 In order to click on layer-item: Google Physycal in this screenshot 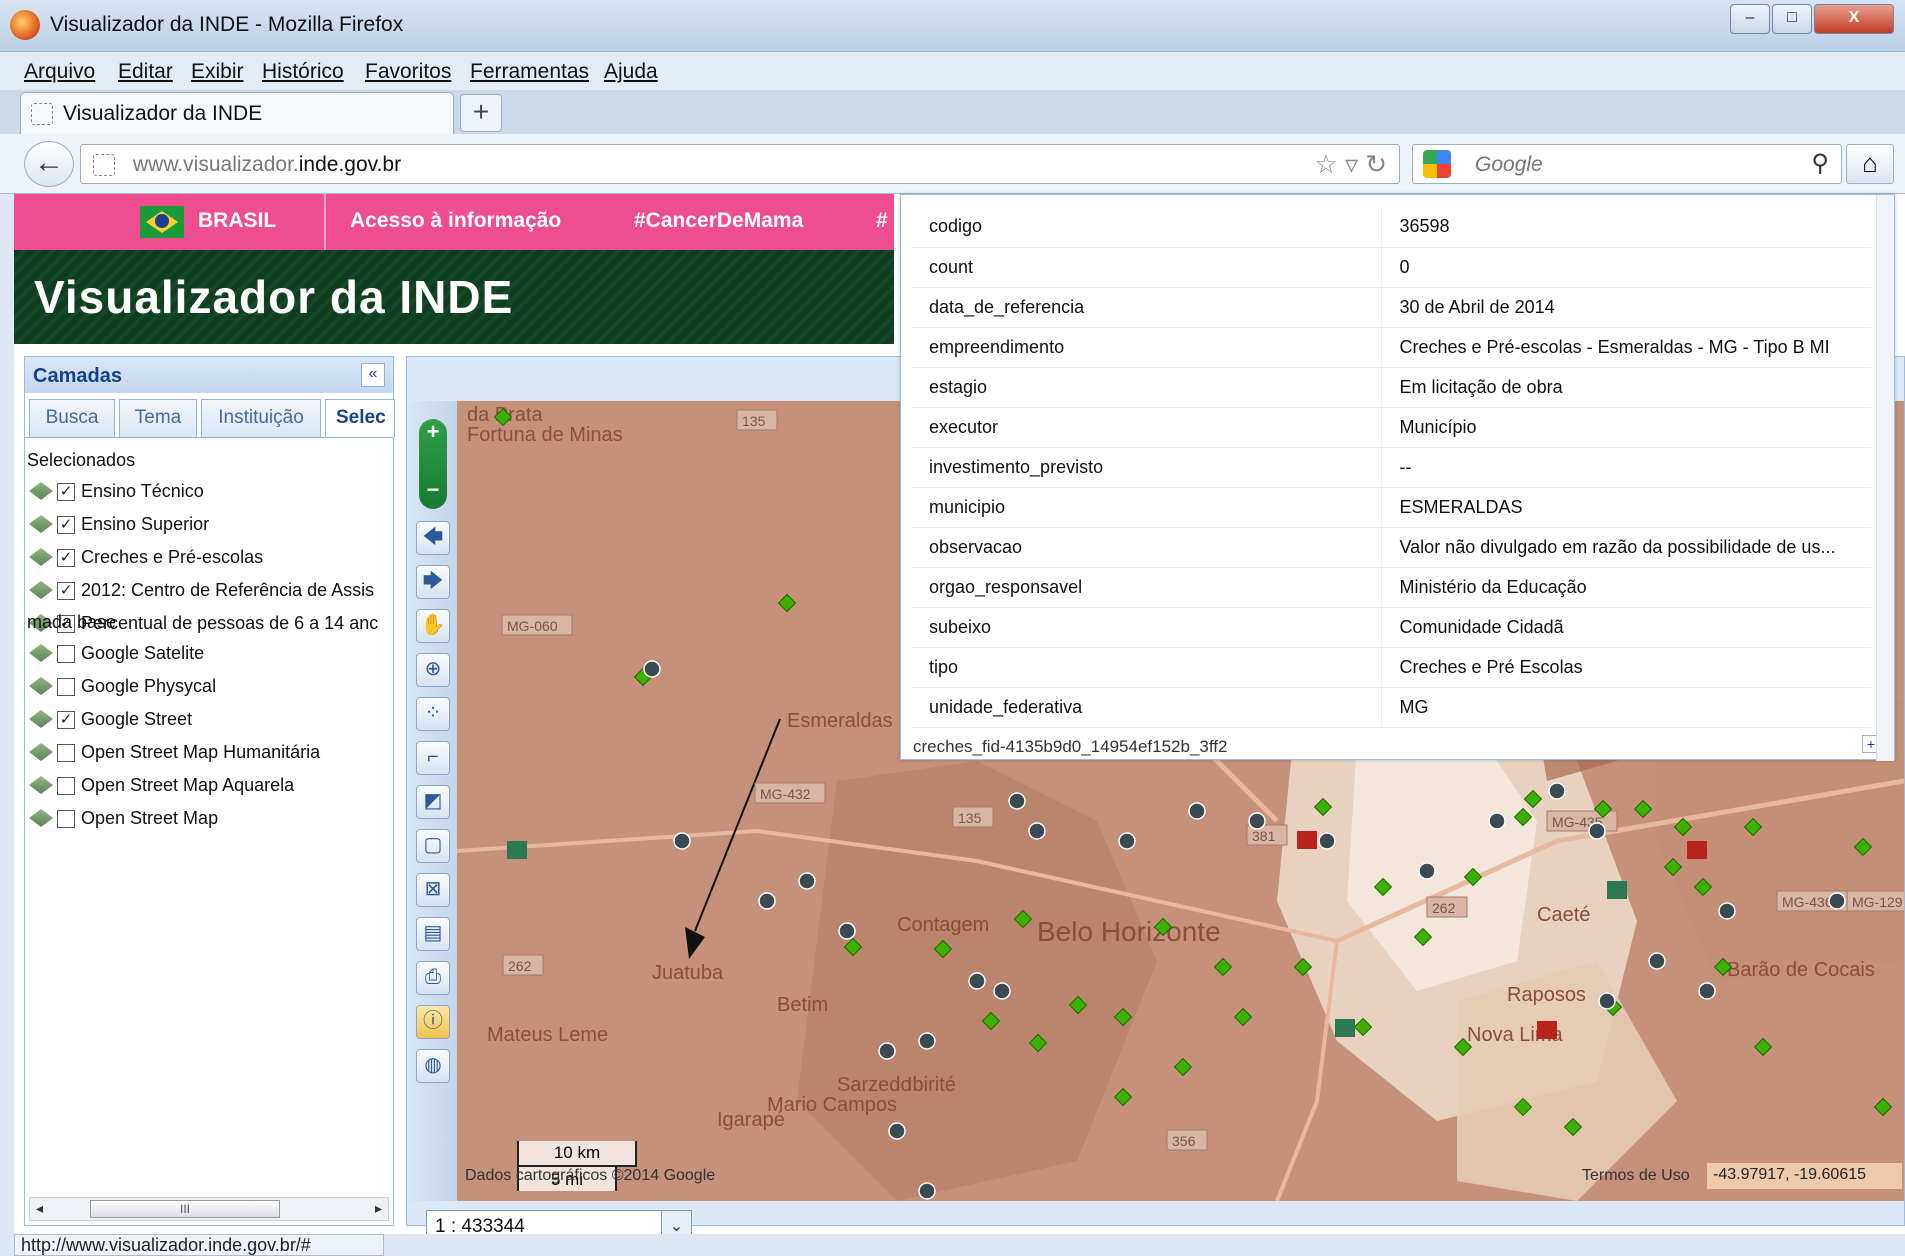, I will do `click(211, 689)`.